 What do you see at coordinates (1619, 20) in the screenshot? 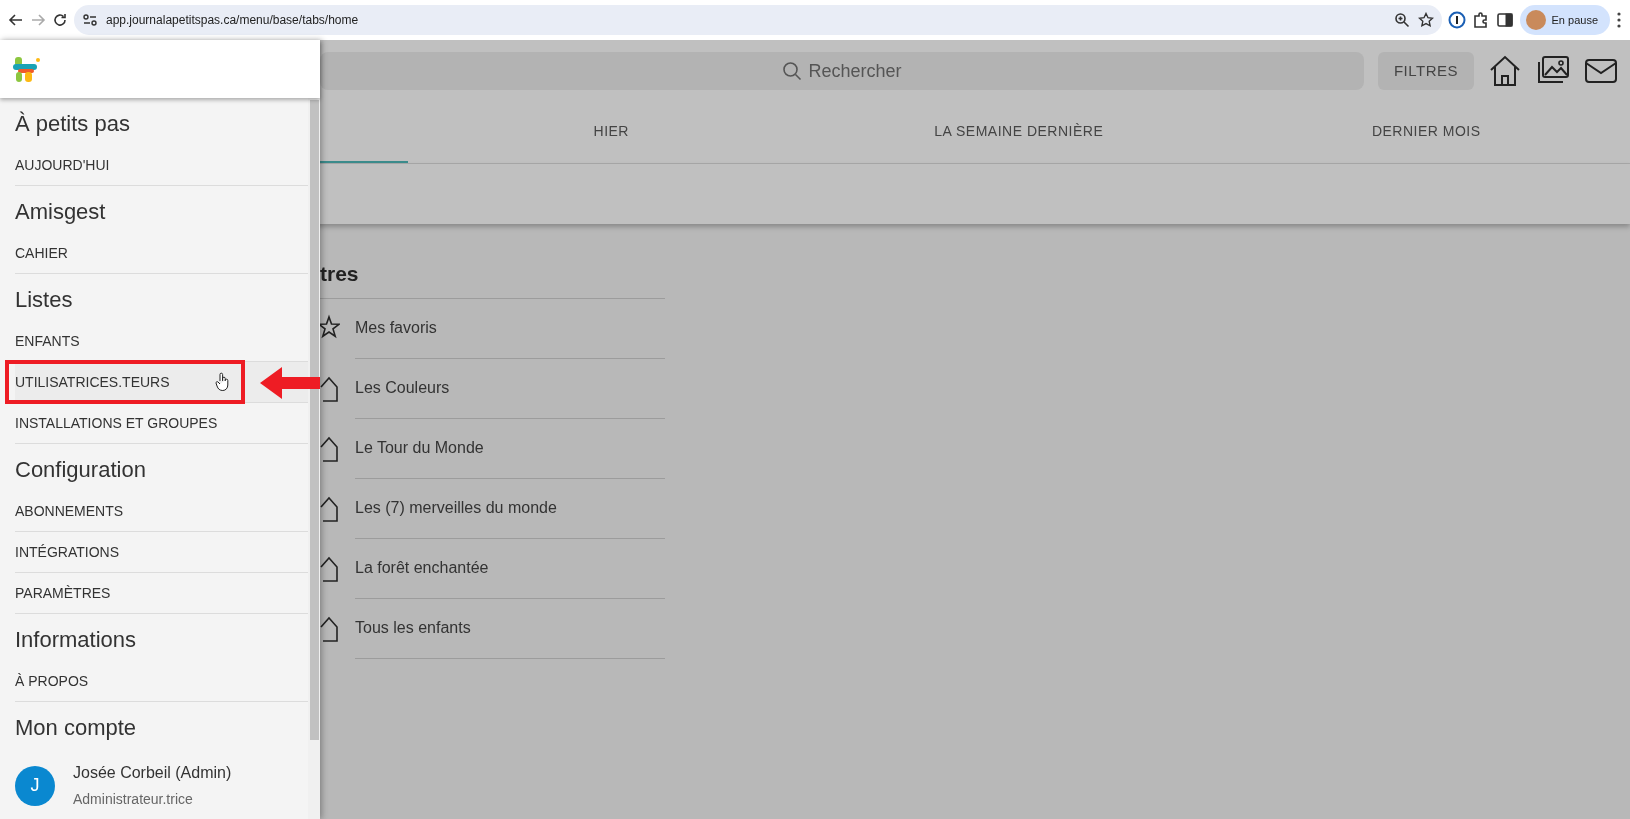
I see `more-menu-icon` at bounding box center [1619, 20].